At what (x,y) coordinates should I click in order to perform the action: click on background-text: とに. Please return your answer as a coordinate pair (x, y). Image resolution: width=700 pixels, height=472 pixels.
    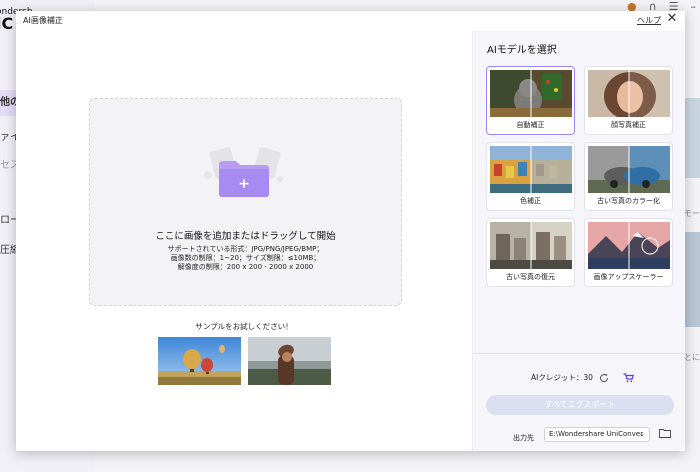
    Looking at the image, I should click on (692, 357).